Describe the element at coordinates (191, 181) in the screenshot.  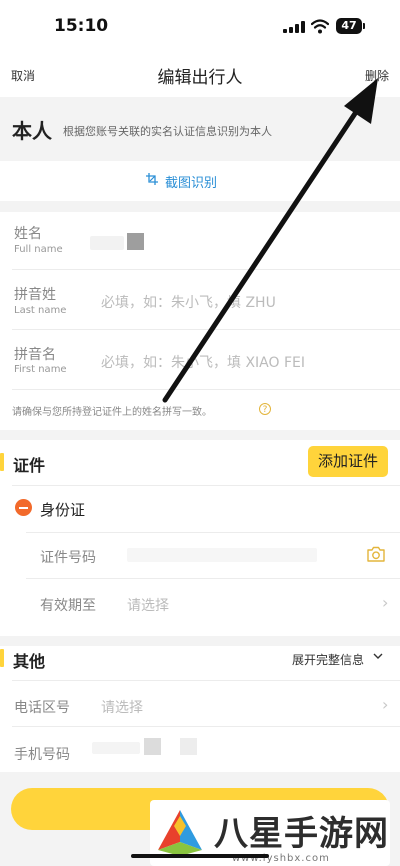
I see `ocr-button: 截图识别` at that location.